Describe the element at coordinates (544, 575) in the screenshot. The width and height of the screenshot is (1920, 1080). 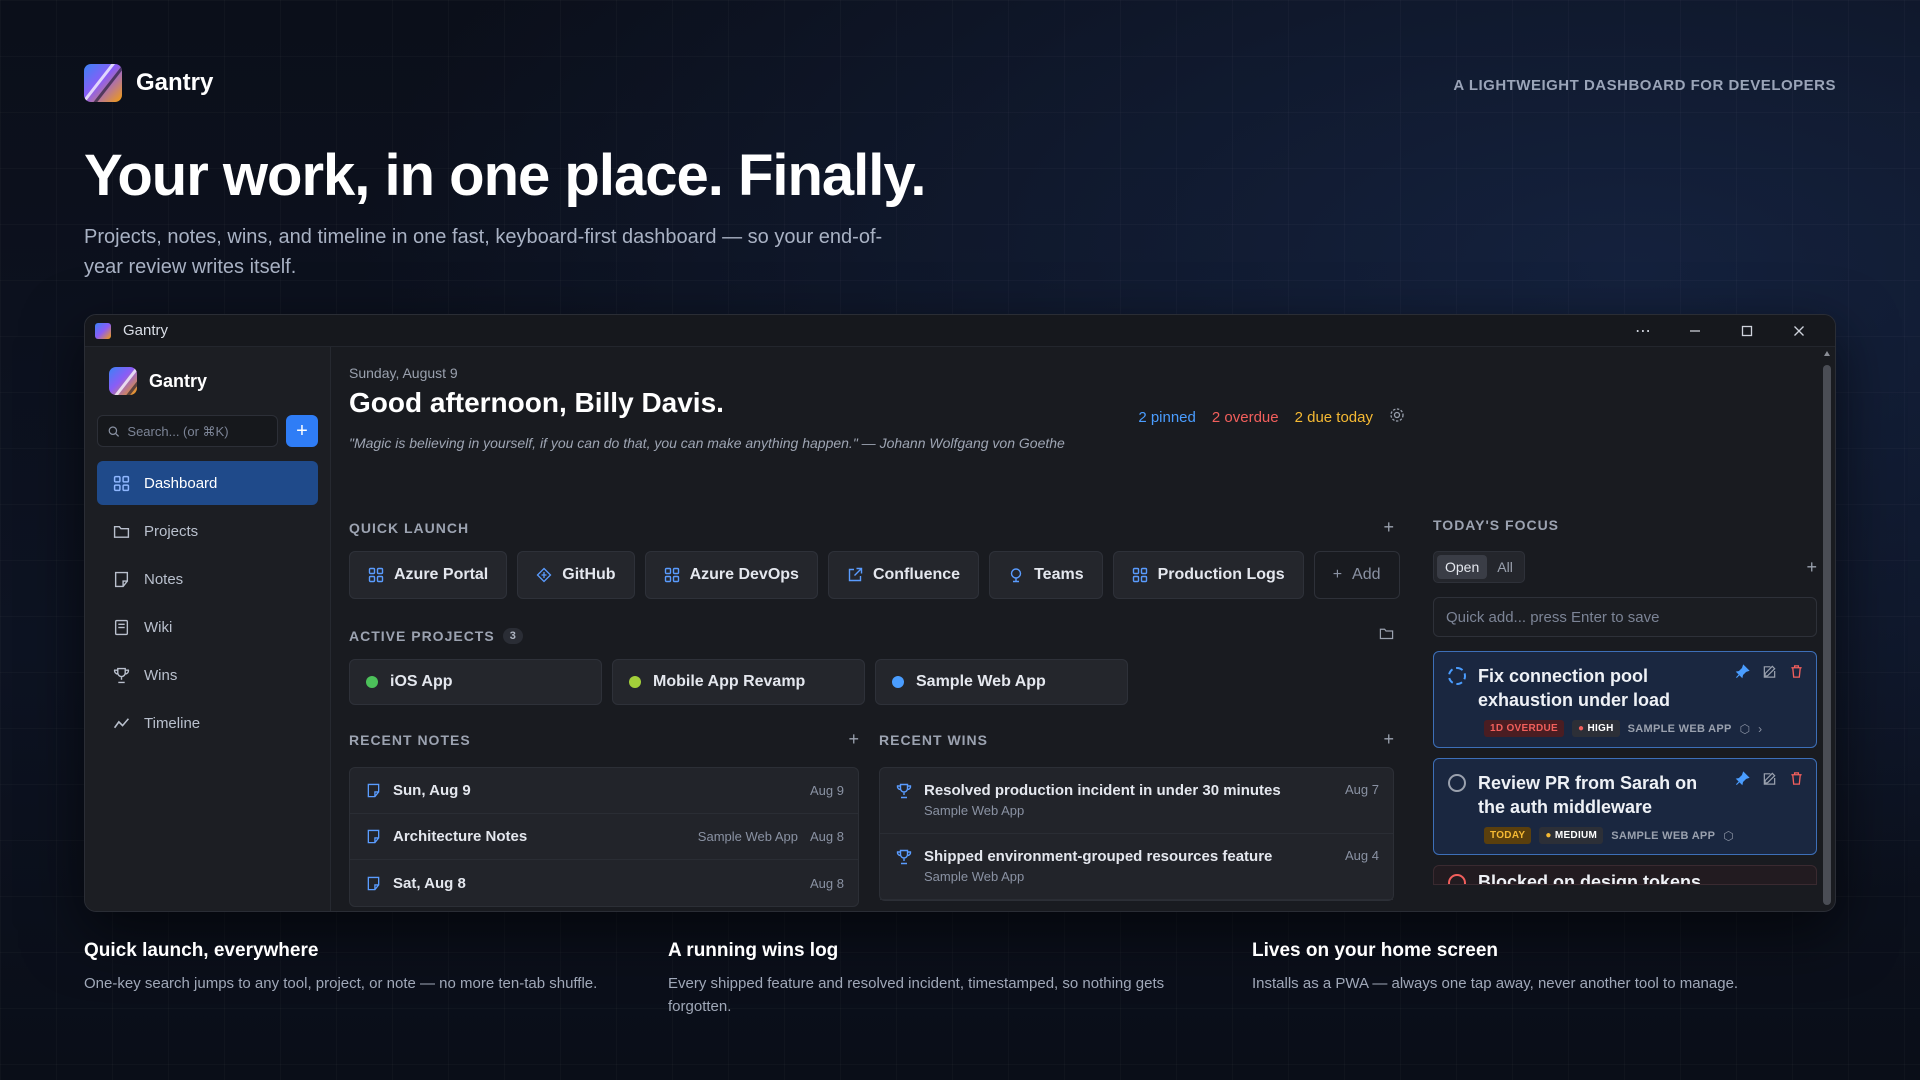
I see `diamond-icon` at that location.